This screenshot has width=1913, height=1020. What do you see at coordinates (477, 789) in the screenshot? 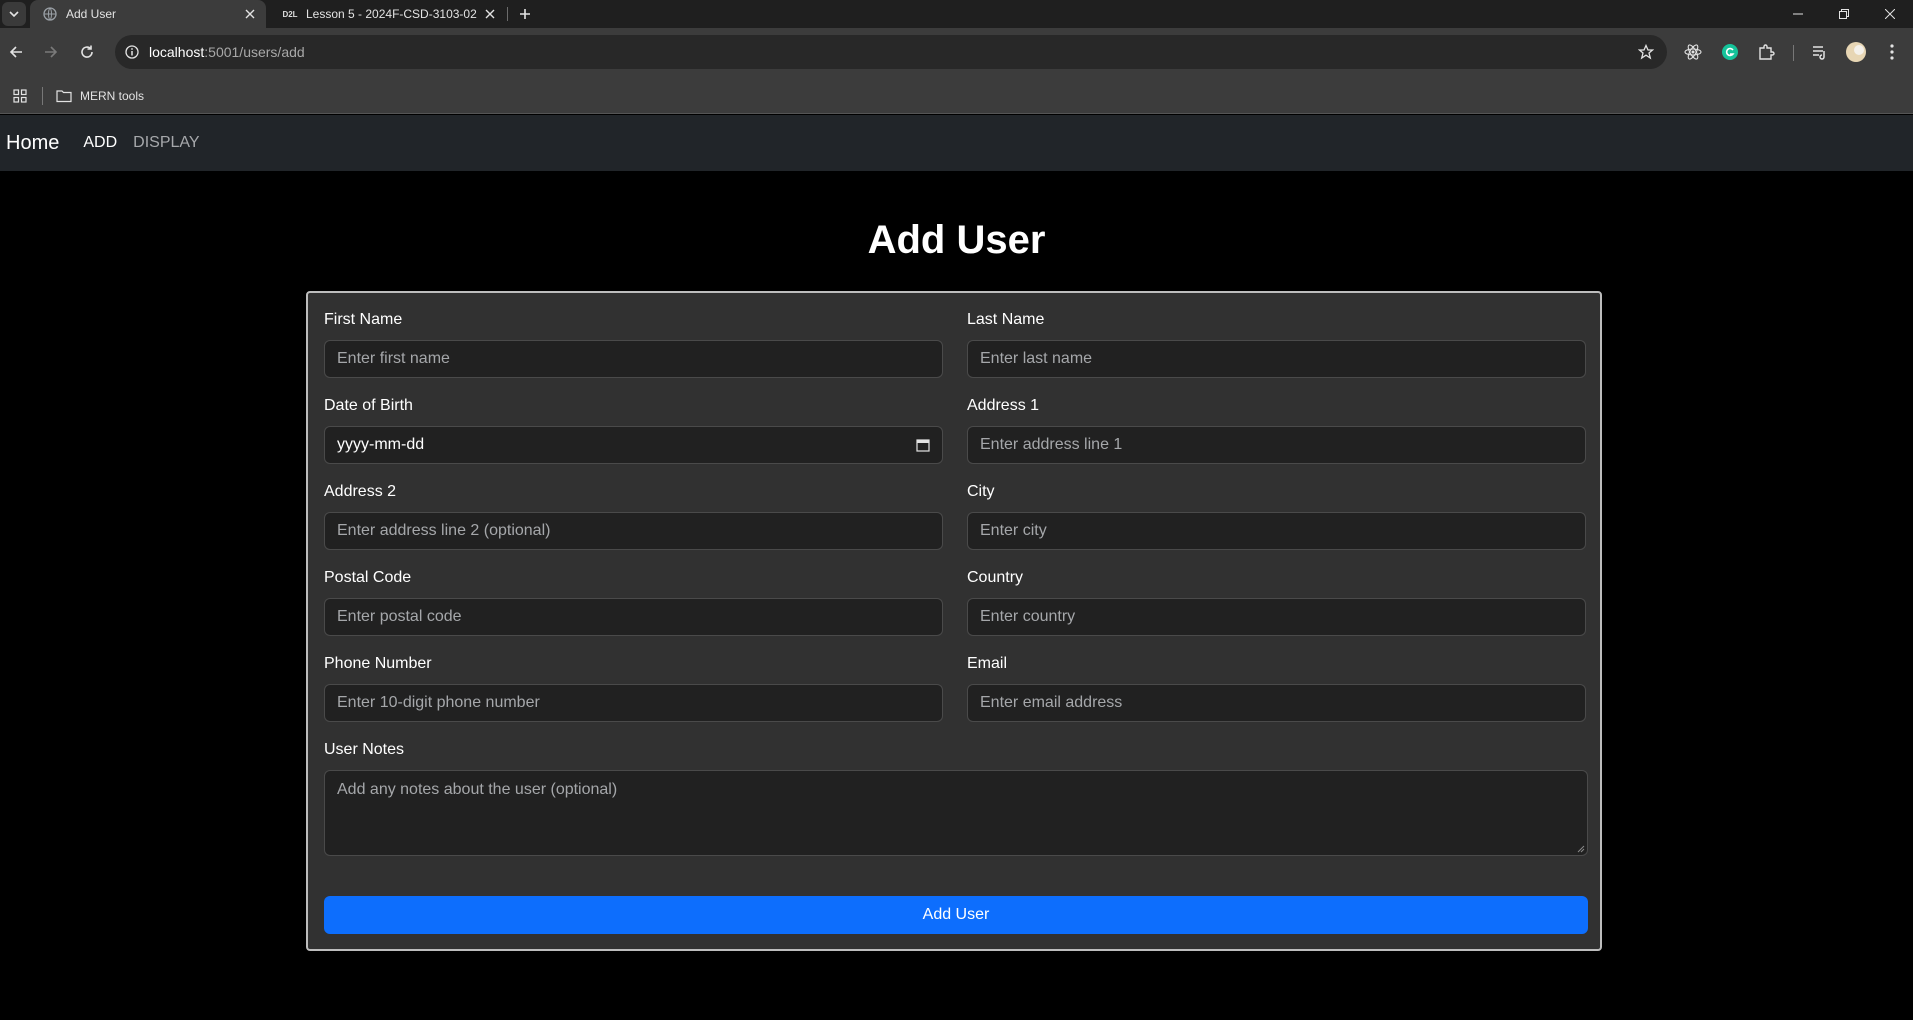
I see `notes-placeholder: Add any notes about the user (optional)` at bounding box center [477, 789].